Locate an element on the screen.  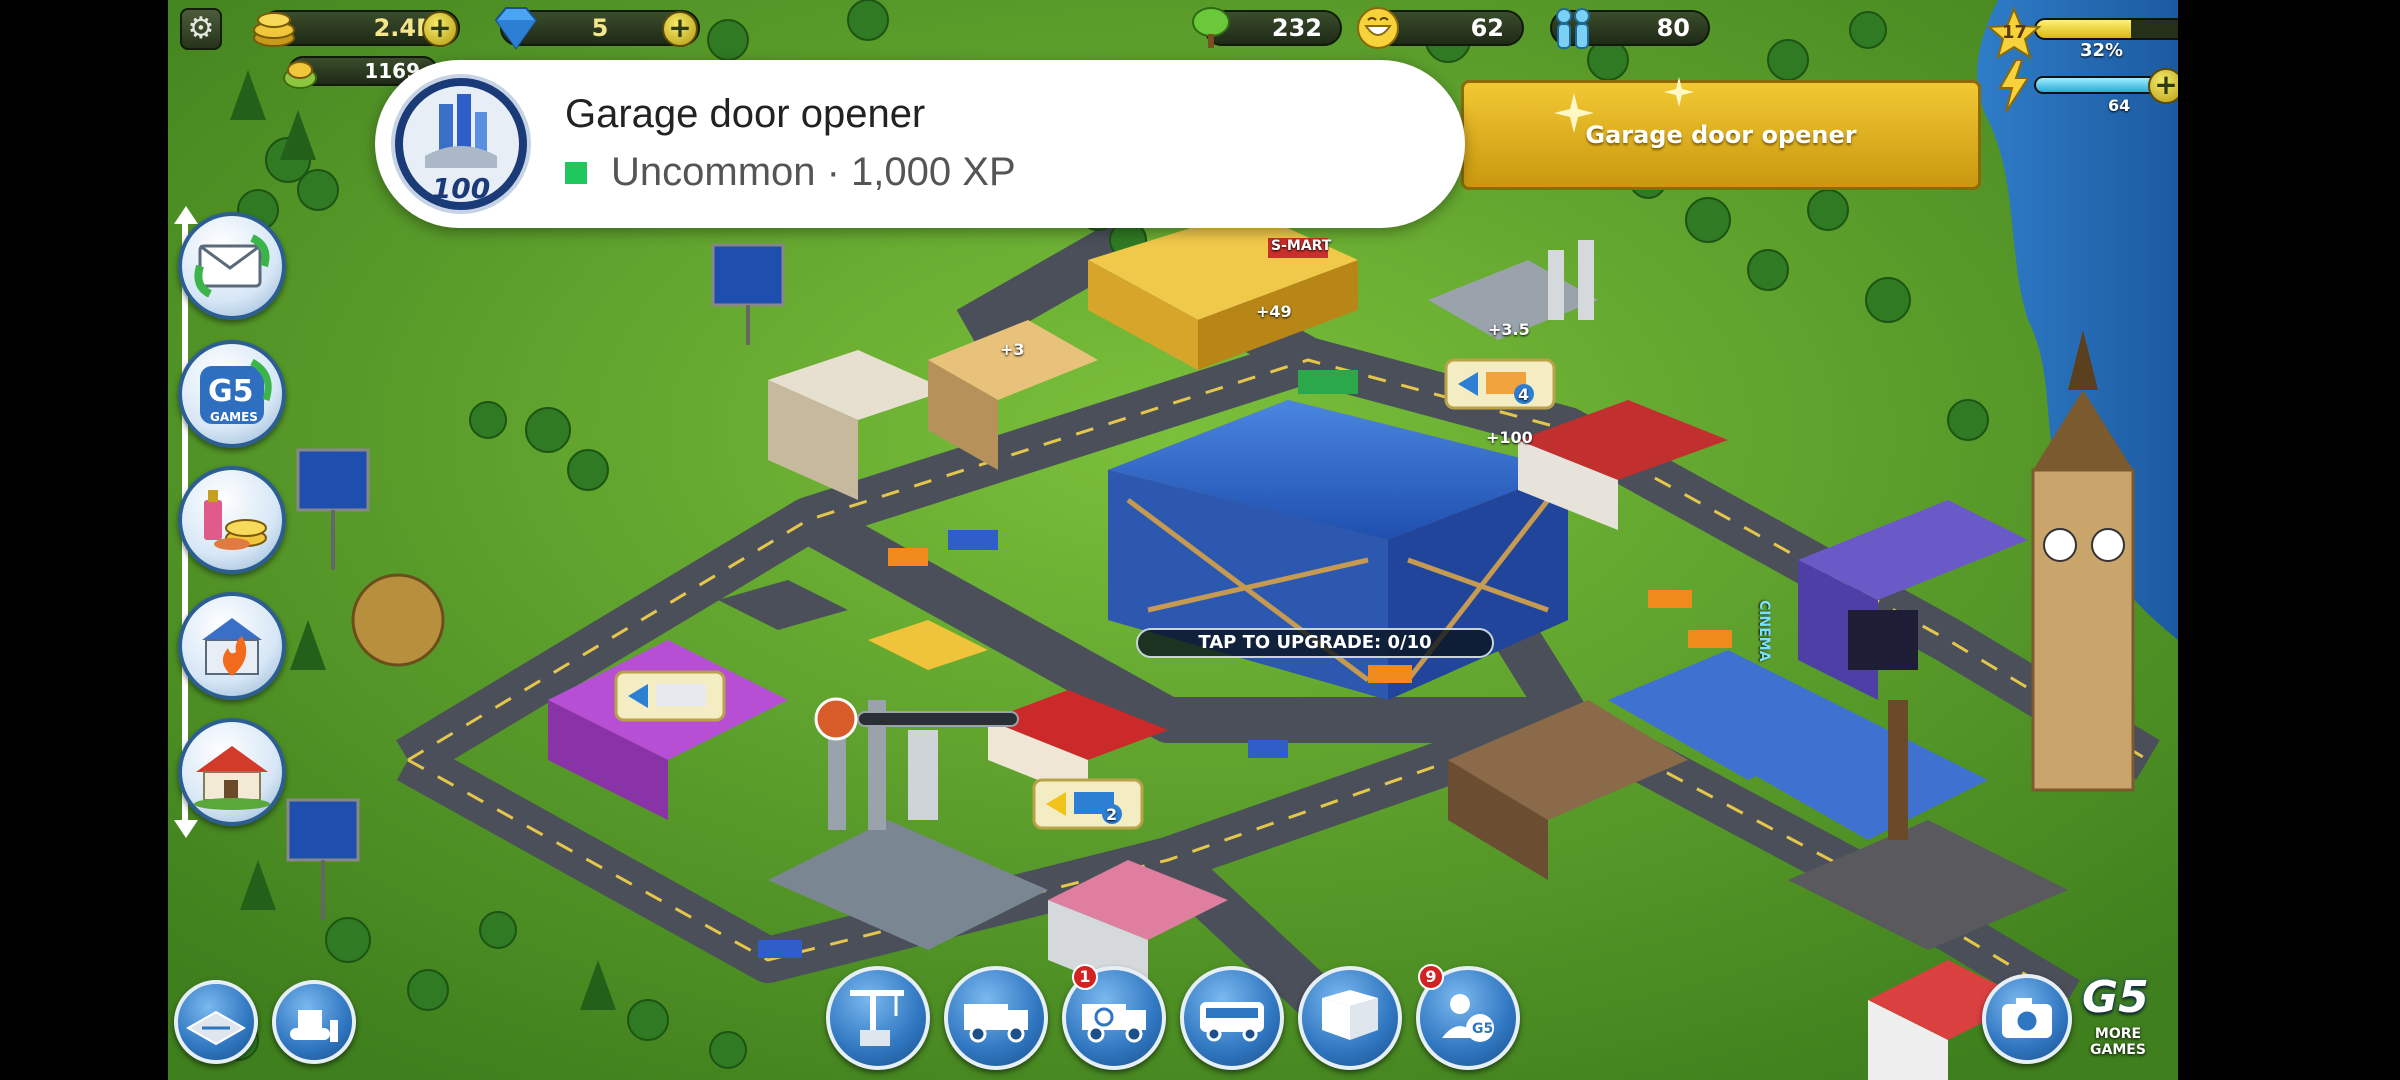
level-value: 17 is located at coordinates (2015, 32).